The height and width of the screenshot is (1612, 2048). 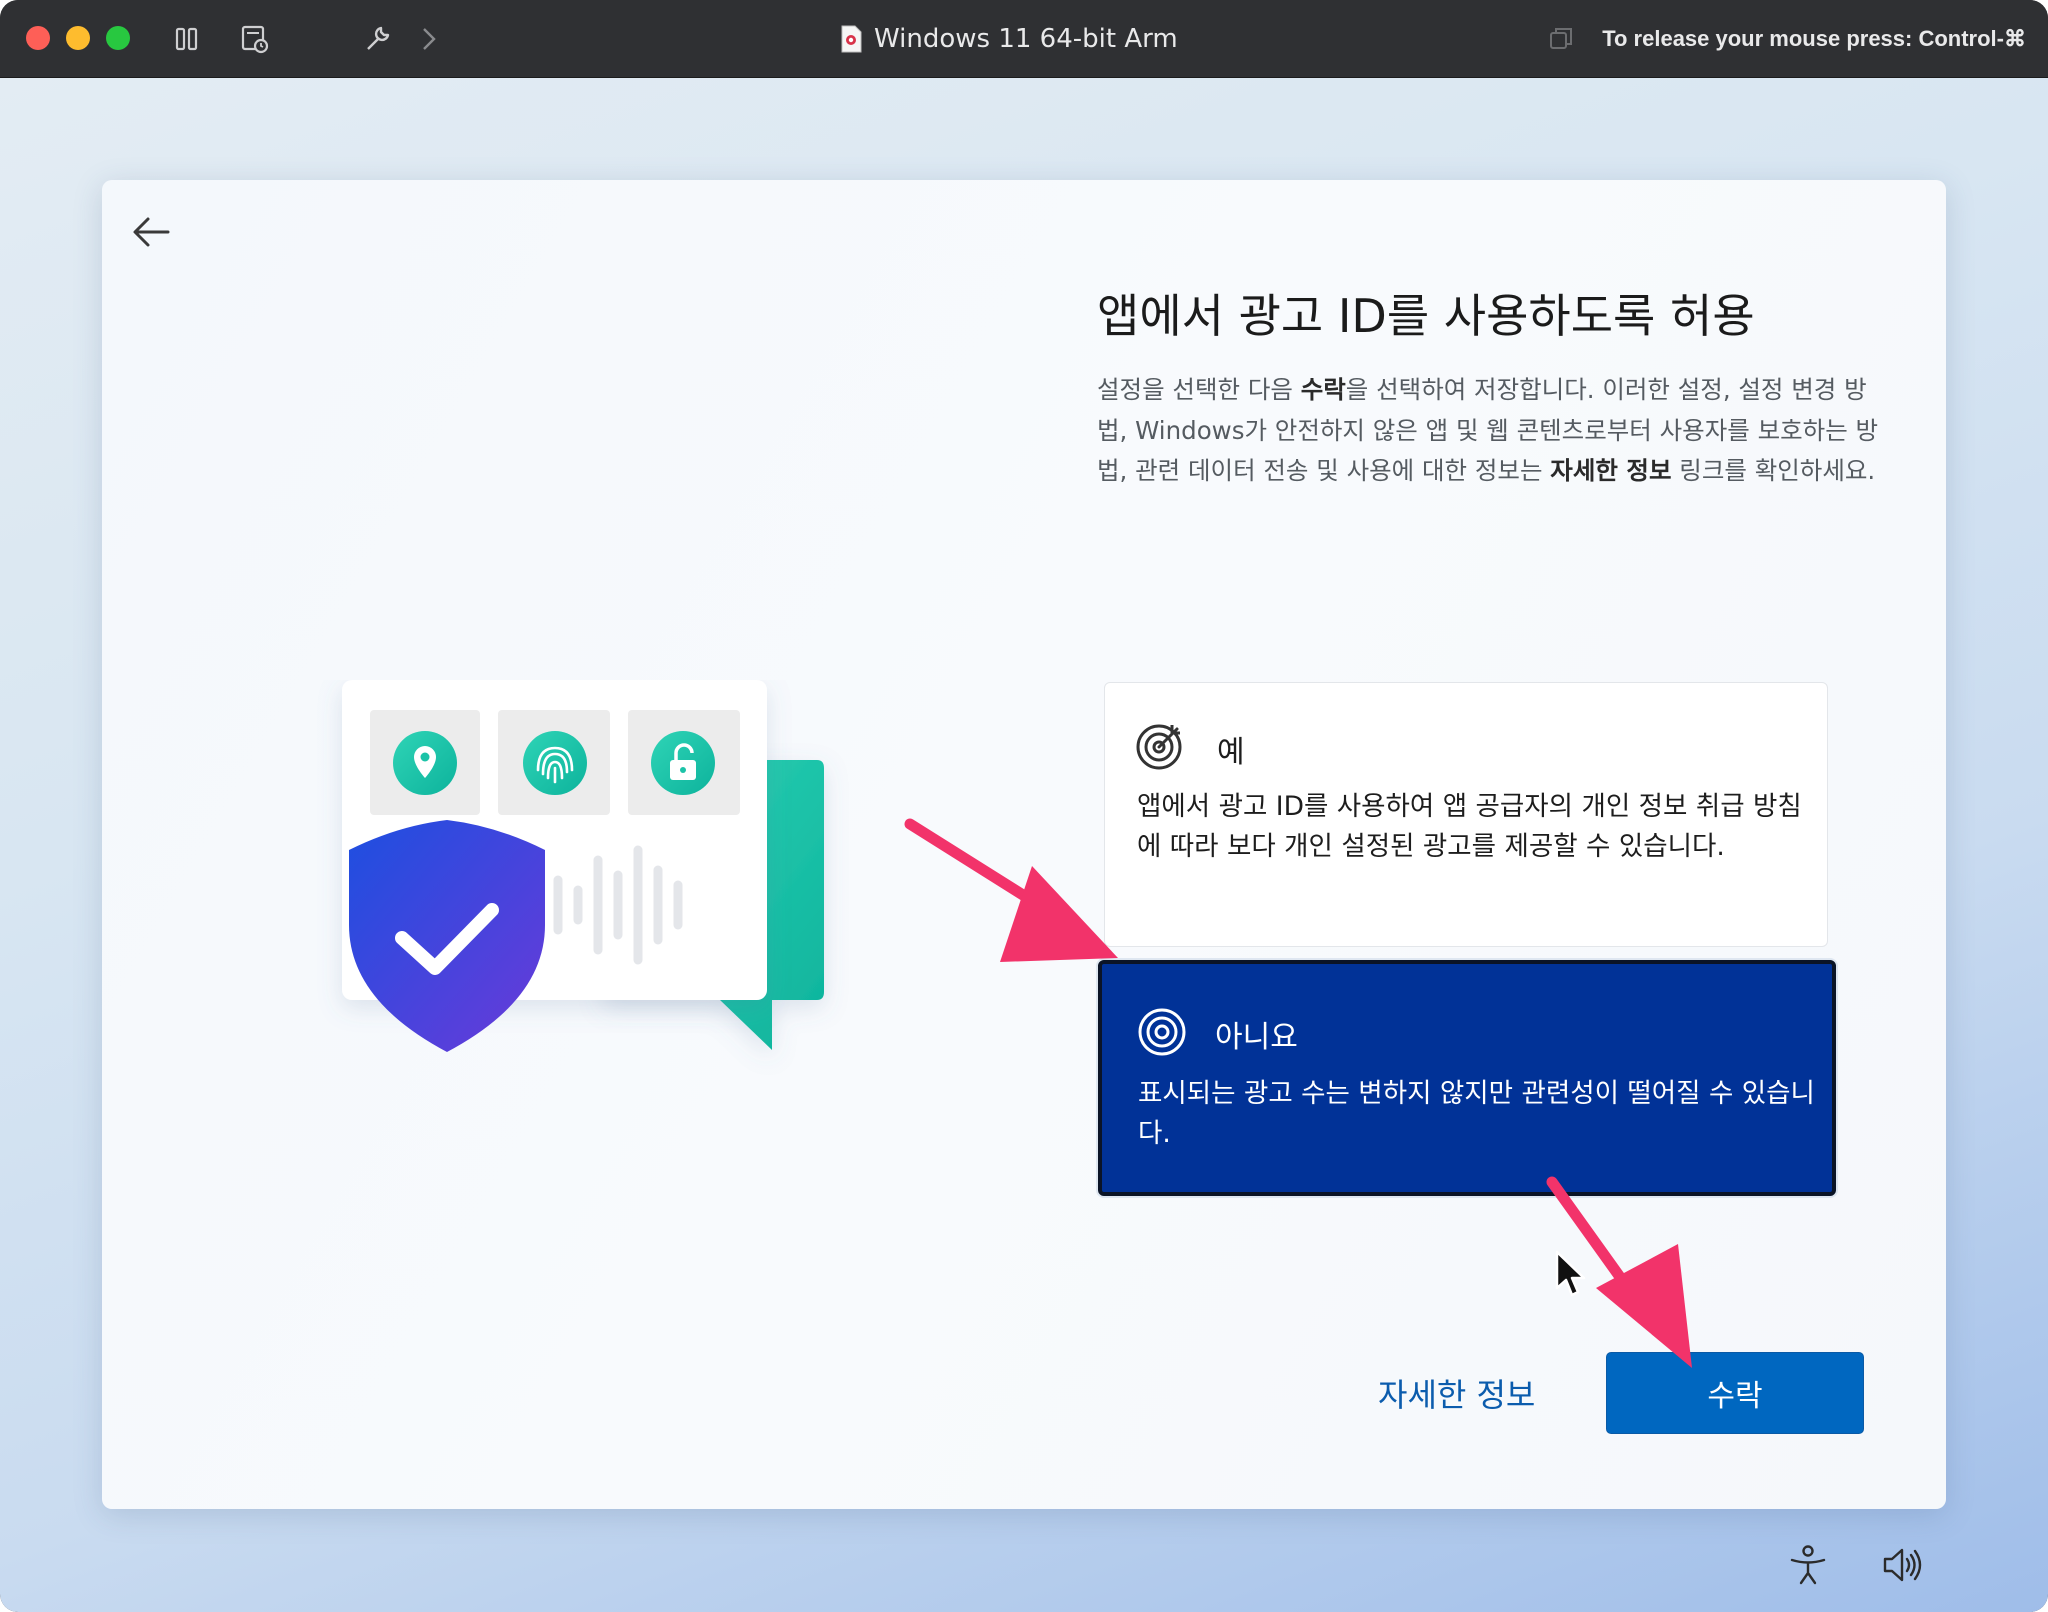 I want to click on window-restore-icon, so click(x=1561, y=39).